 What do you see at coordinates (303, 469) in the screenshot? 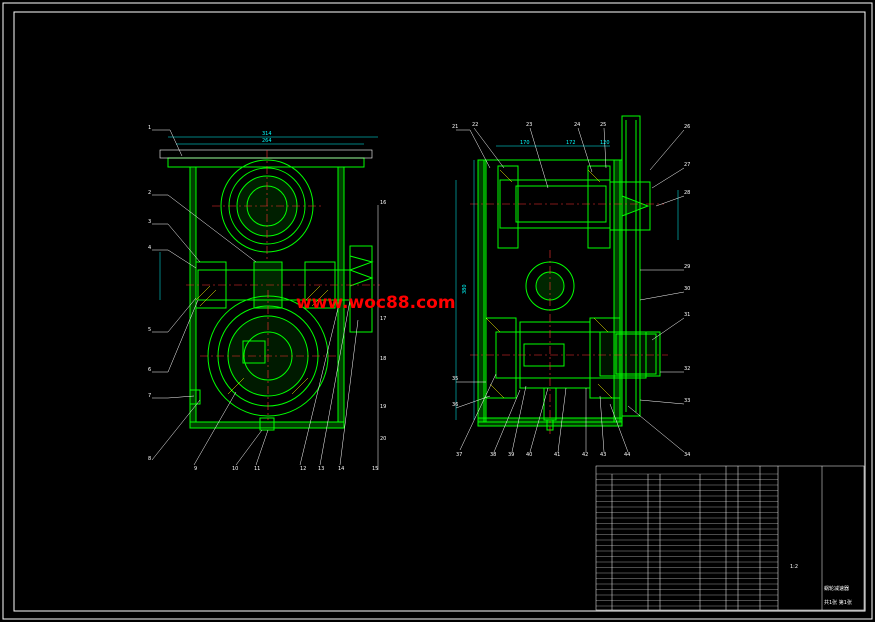
I see `left-callout-12: 12` at bounding box center [303, 469].